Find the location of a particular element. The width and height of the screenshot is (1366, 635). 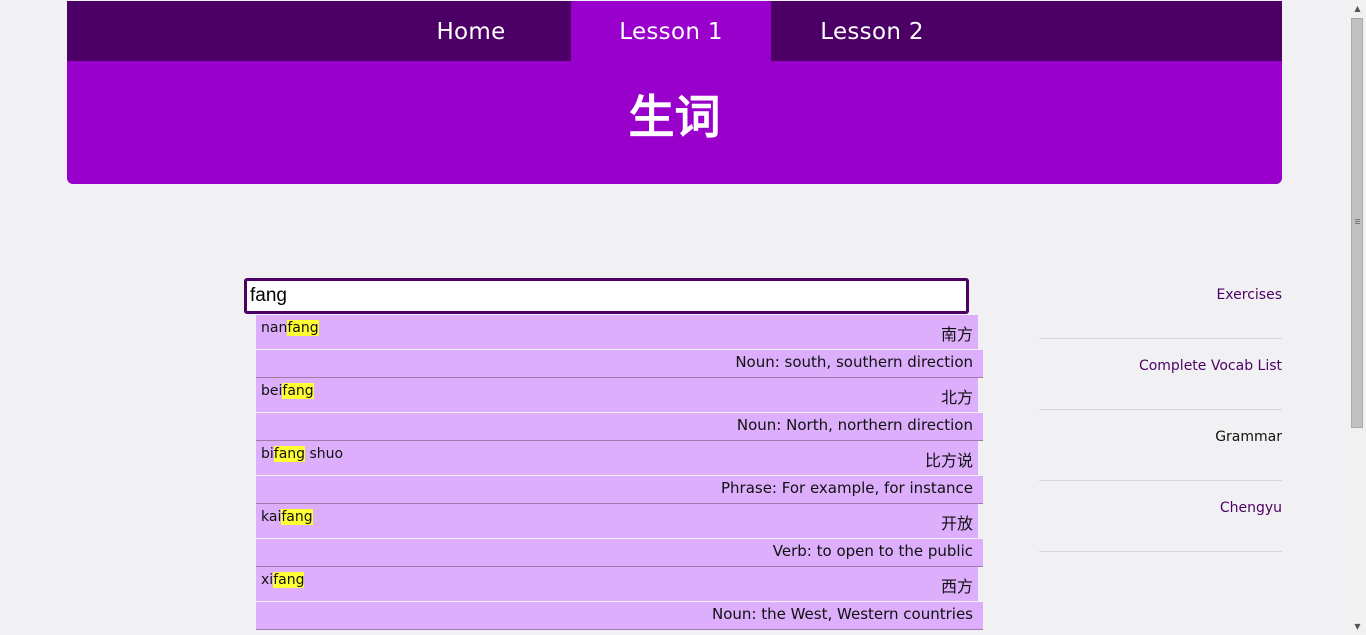

result-pinyin: beifang is located at coordinates (287, 391).